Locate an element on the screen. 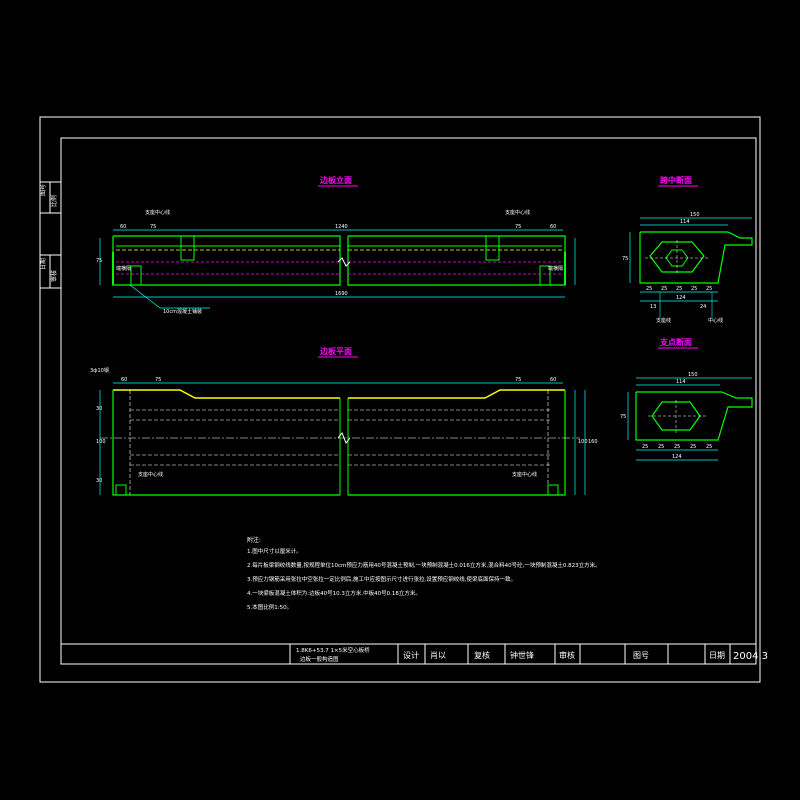 Image resolution: width=800 pixels, height=800 pixels. sup-dim-b5: 25 is located at coordinates (709, 447).